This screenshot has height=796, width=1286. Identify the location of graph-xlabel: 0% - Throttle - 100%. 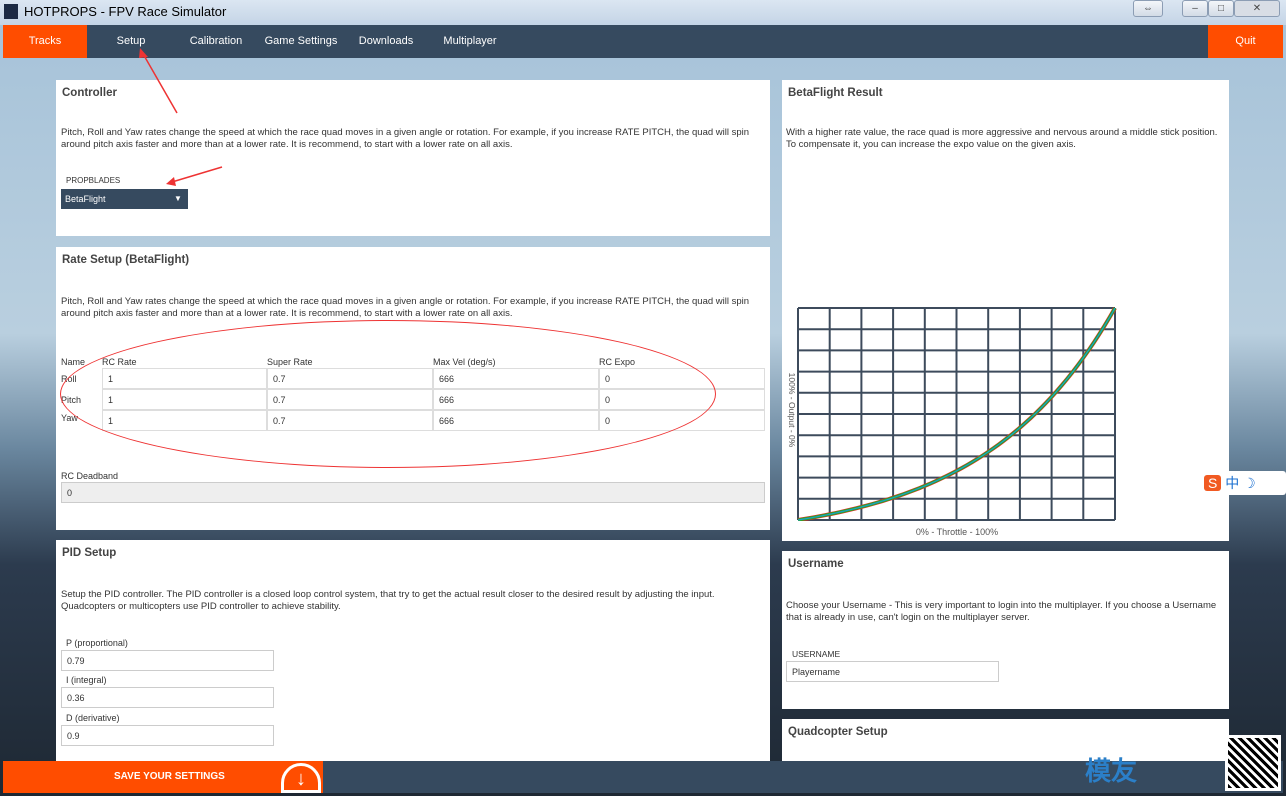
(957, 532).